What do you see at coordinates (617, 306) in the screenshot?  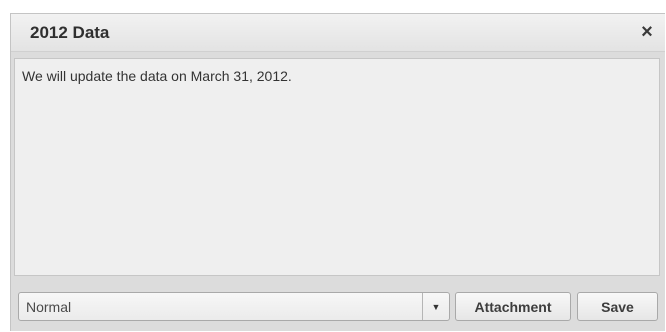 I see `save-button: Save` at bounding box center [617, 306].